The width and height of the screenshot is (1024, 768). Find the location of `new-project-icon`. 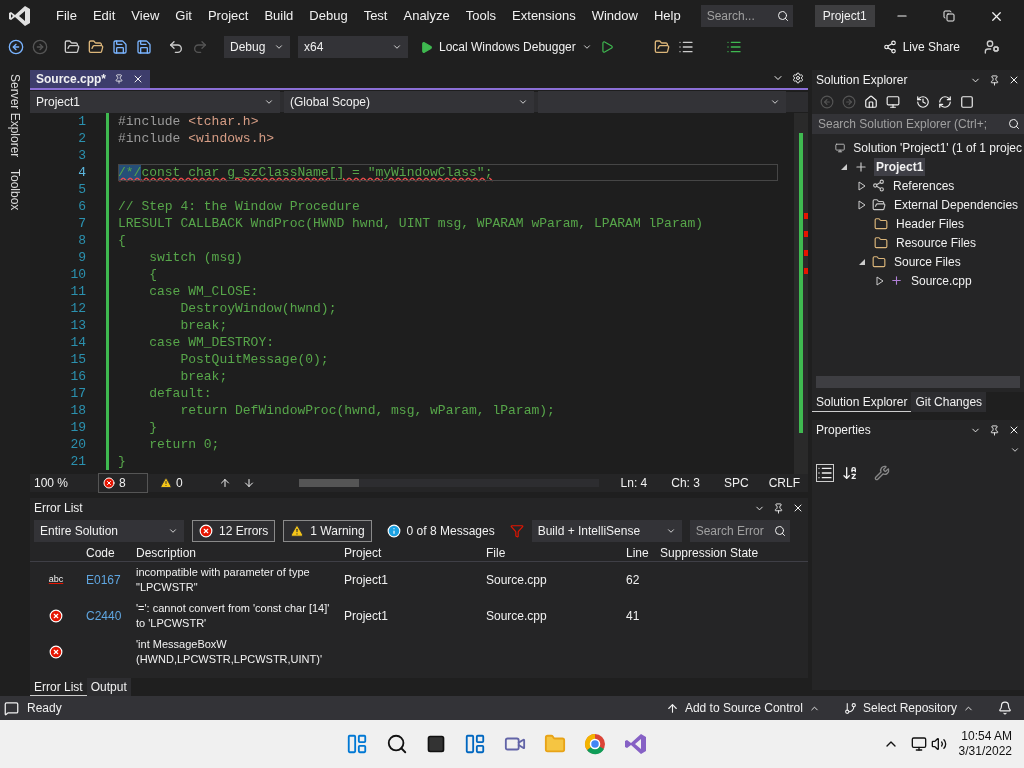

new-project-icon is located at coordinates (72, 47).